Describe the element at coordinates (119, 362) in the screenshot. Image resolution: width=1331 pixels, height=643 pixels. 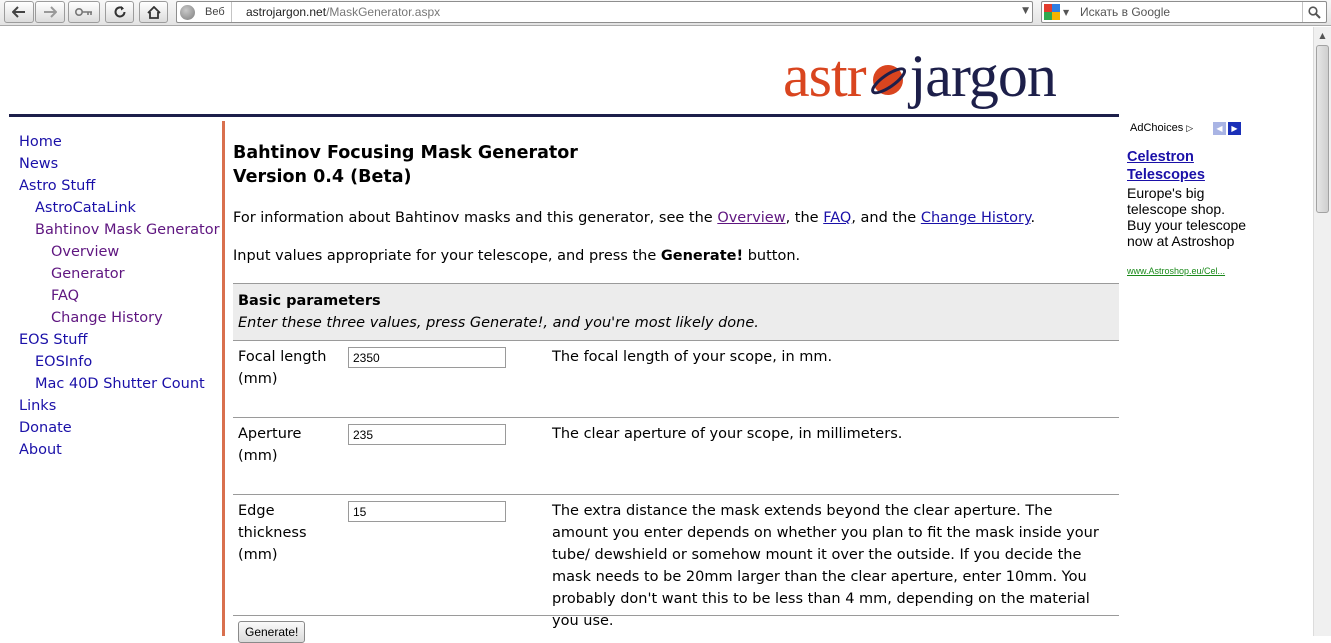
I see `sidebar-item-eosinfo: EOSInfo` at that location.